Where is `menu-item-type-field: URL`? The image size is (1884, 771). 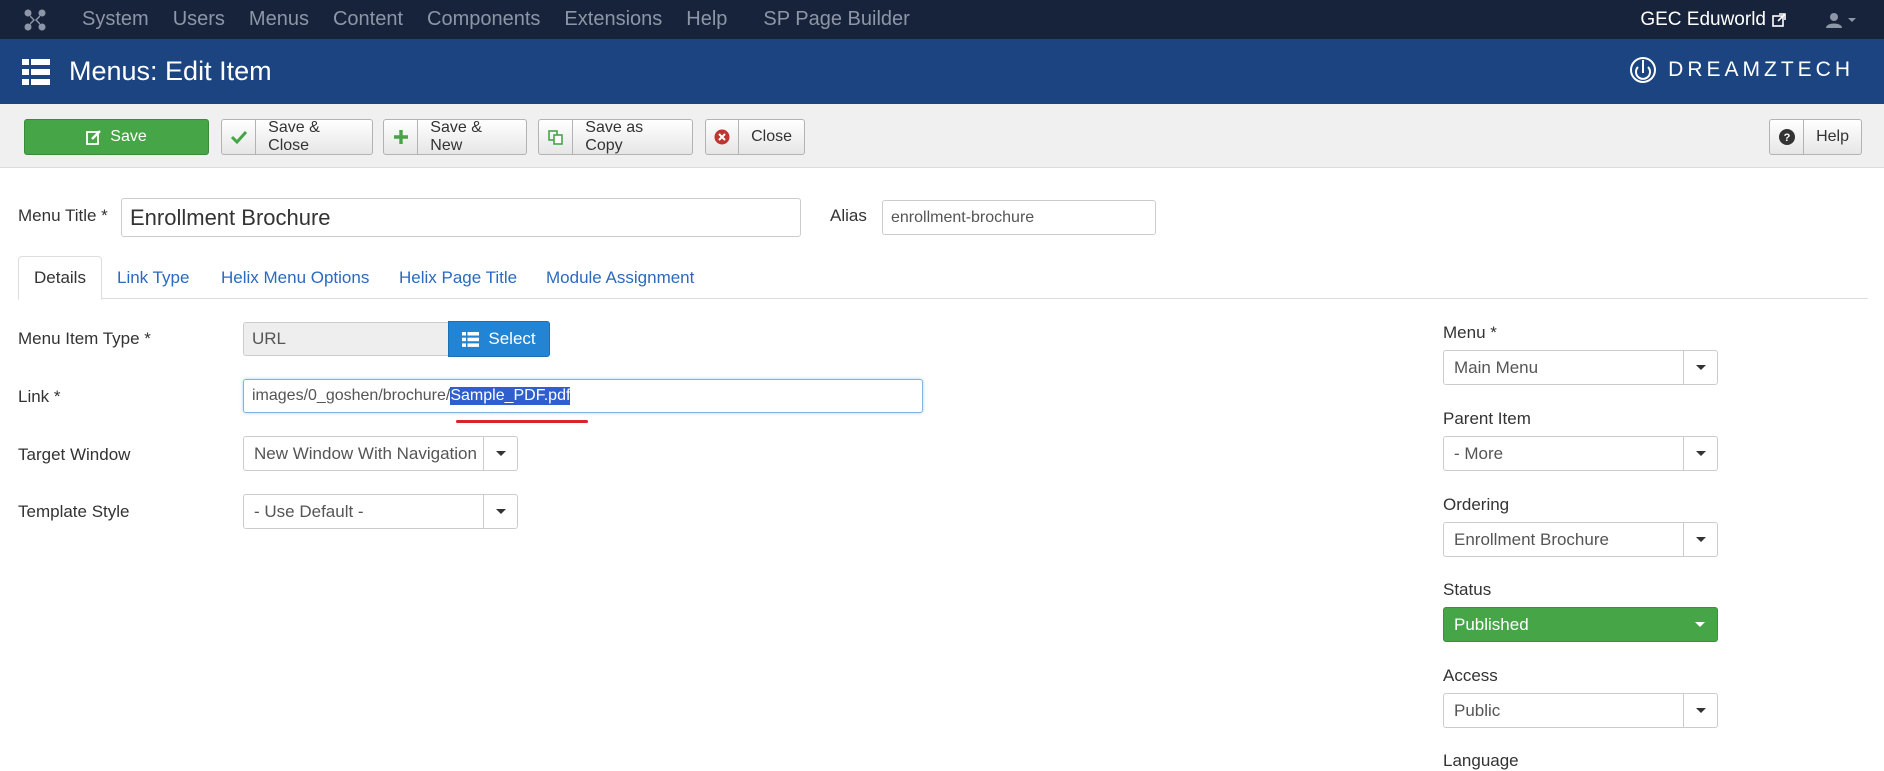
menu-item-type-field: URL is located at coordinates (346, 339).